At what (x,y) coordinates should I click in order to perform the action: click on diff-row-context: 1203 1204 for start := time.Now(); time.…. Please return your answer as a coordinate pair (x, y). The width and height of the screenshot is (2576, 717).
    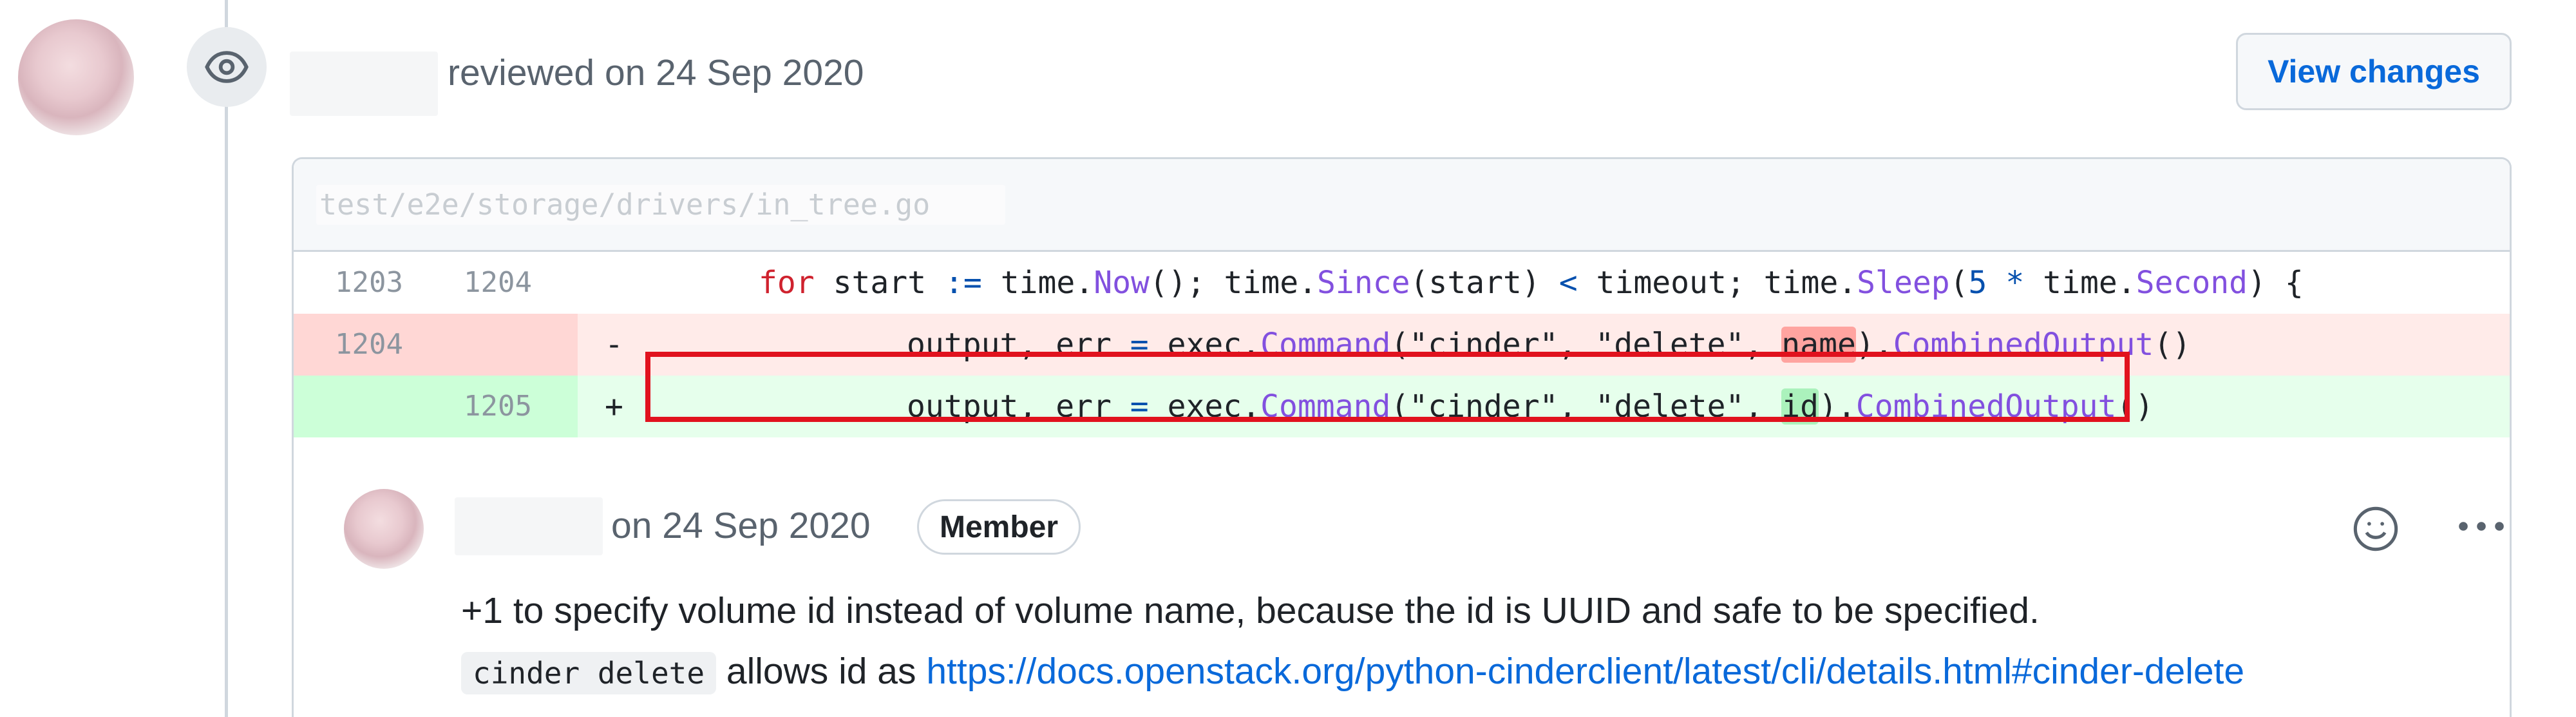
    Looking at the image, I should click on (1402, 283).